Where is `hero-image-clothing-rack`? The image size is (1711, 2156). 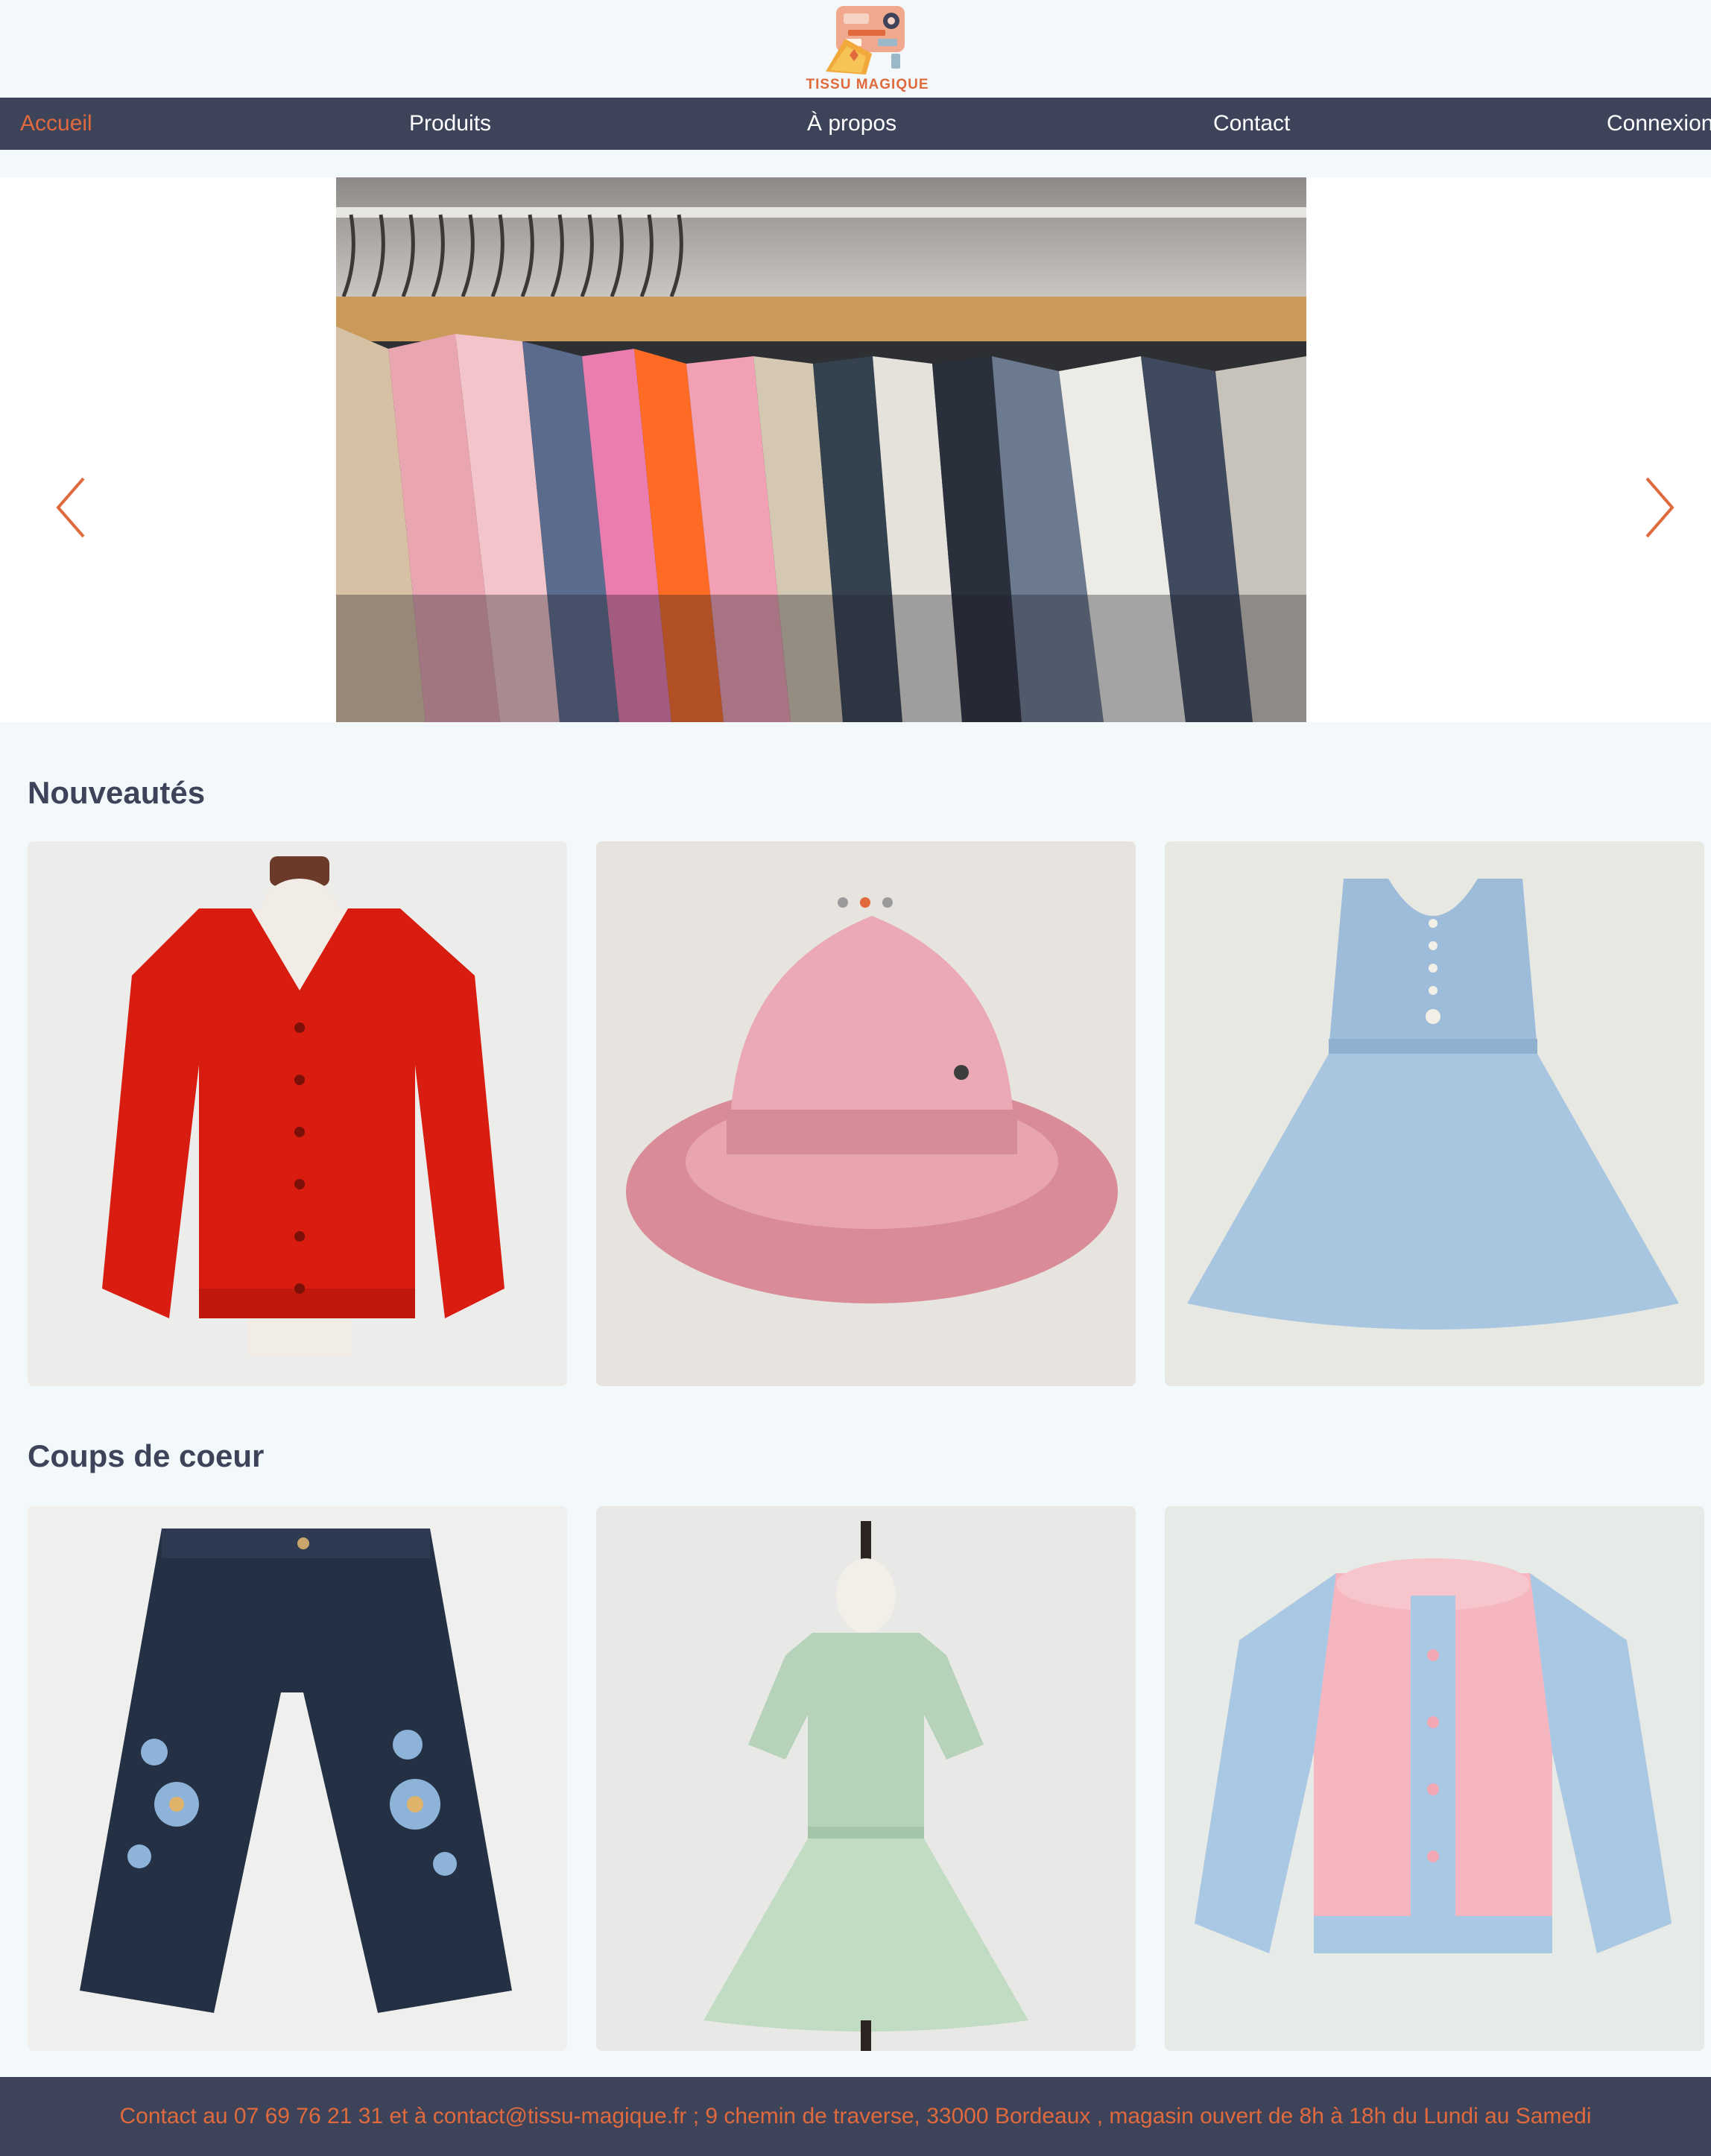
hero-image-clothing-rack is located at coordinates (821, 449).